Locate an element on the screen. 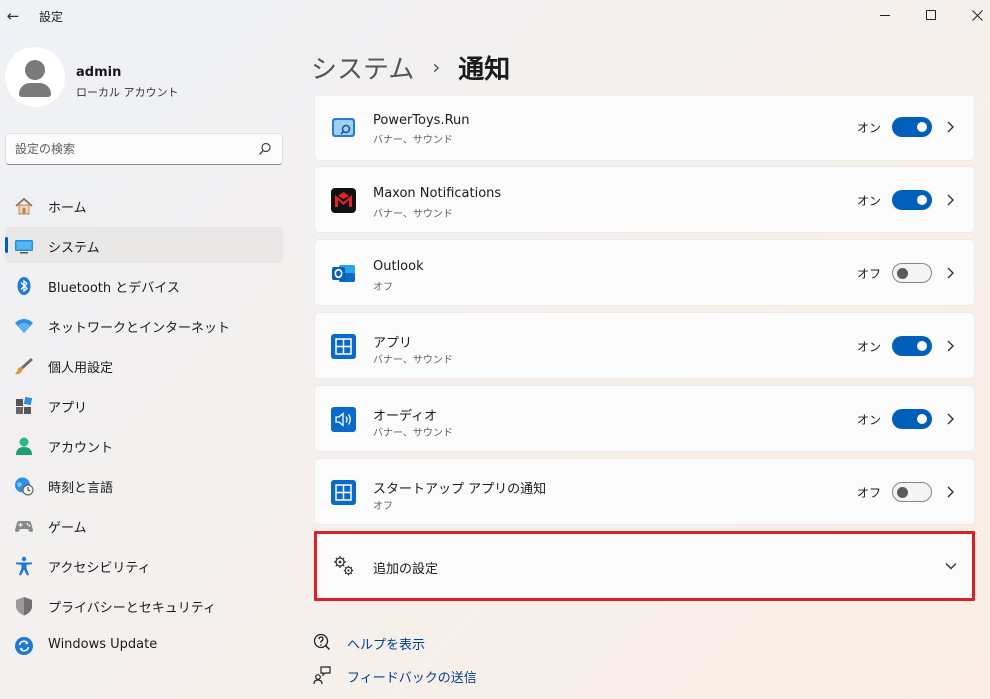 The height and width of the screenshot is (699, 990). wifi-icon is located at coordinates (24, 326).